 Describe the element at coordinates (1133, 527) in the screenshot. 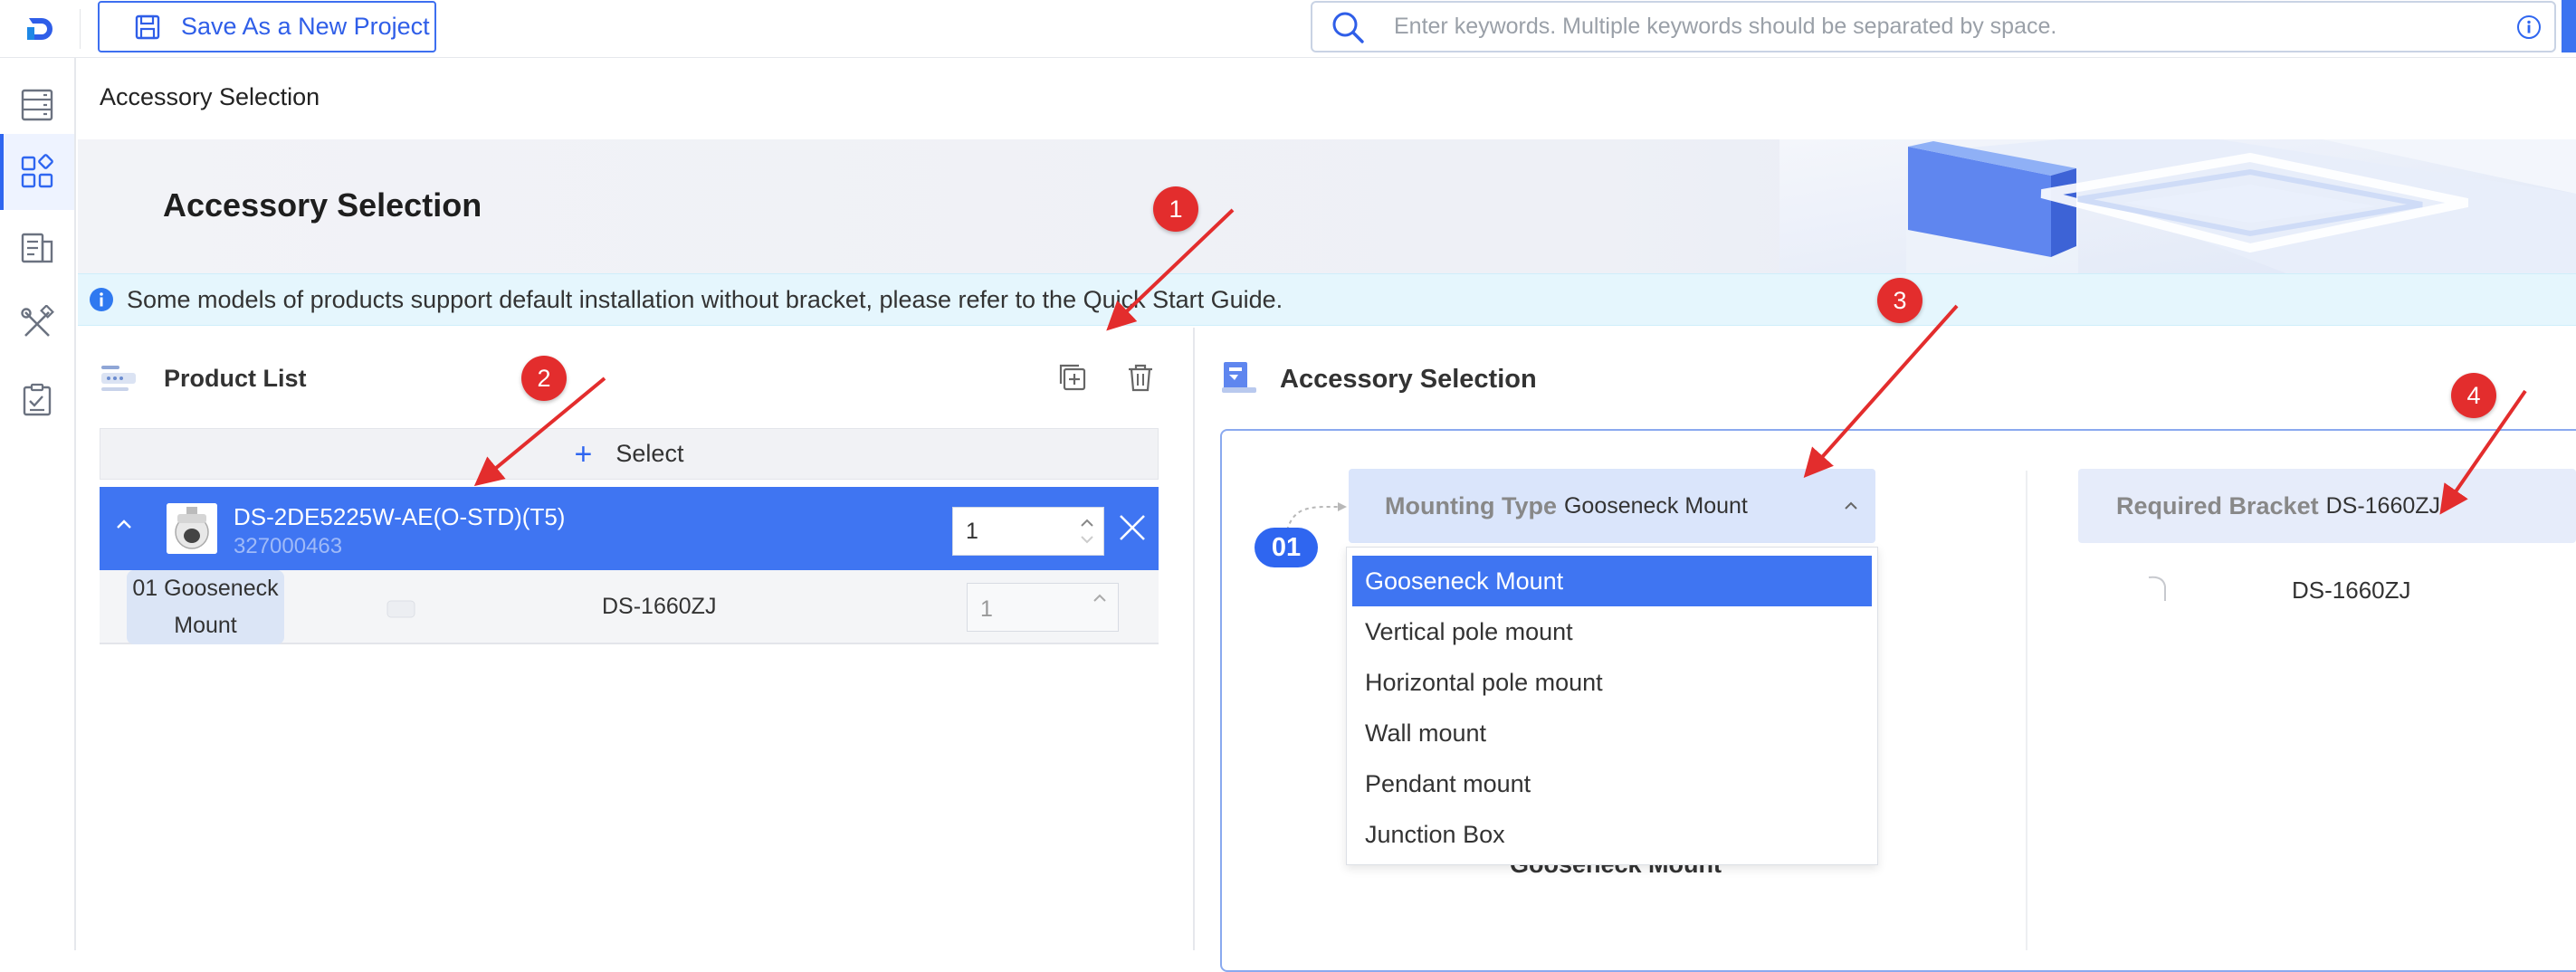

I see `close-icon` at that location.